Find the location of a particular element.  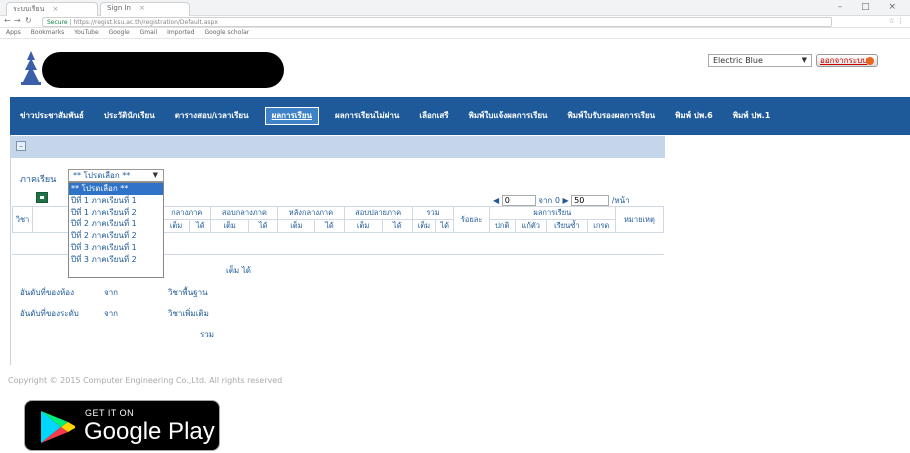

back-icon: ← is located at coordinates (7, 20).